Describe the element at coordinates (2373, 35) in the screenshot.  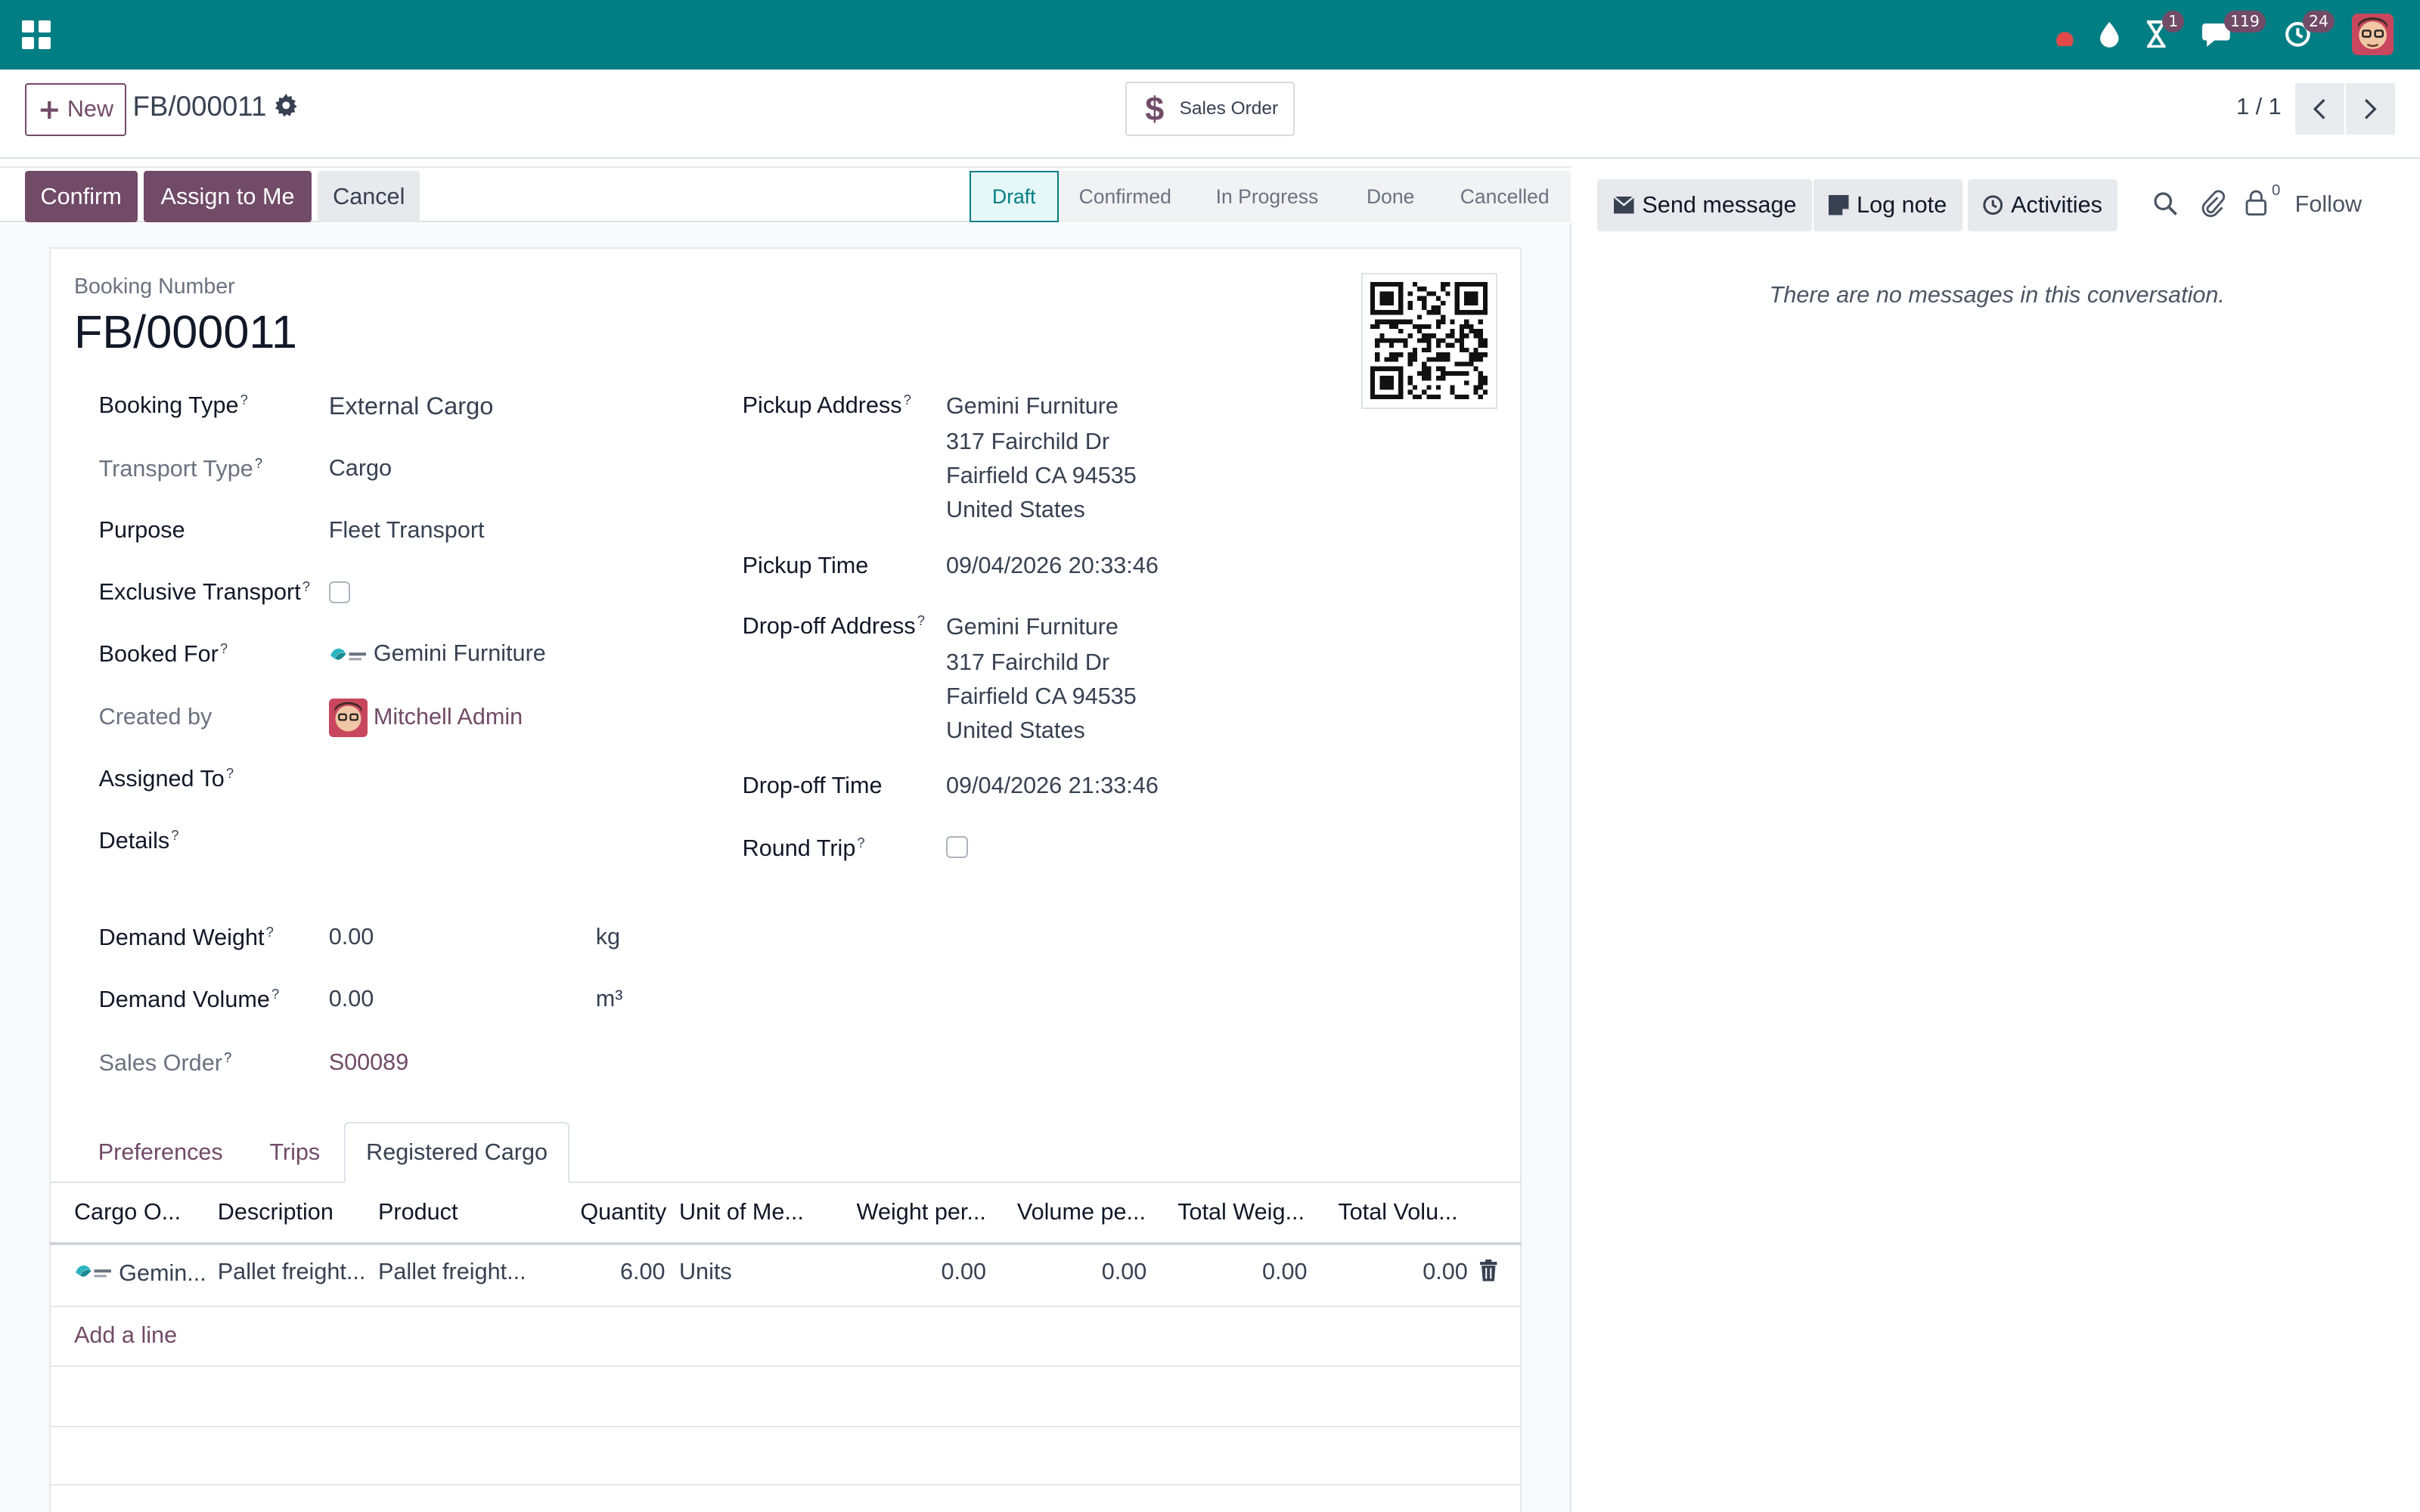
I see `user-avatar` at that location.